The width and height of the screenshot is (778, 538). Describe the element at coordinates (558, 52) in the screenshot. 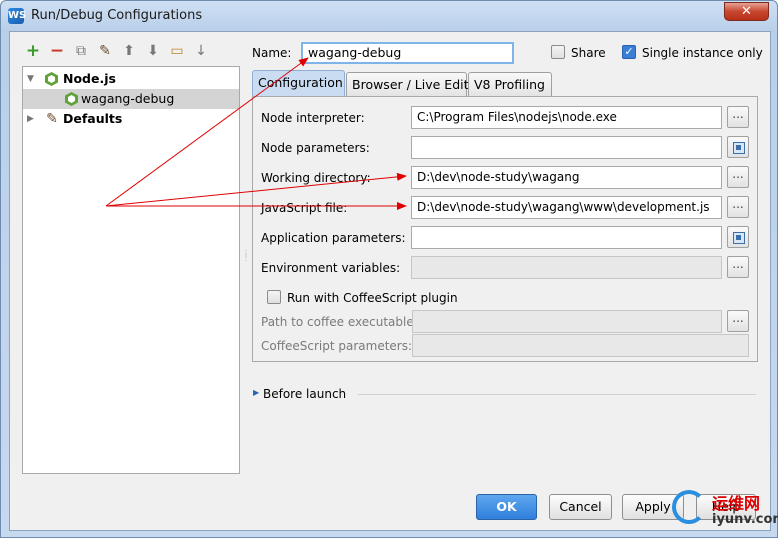

I see `share-checkbox` at that location.